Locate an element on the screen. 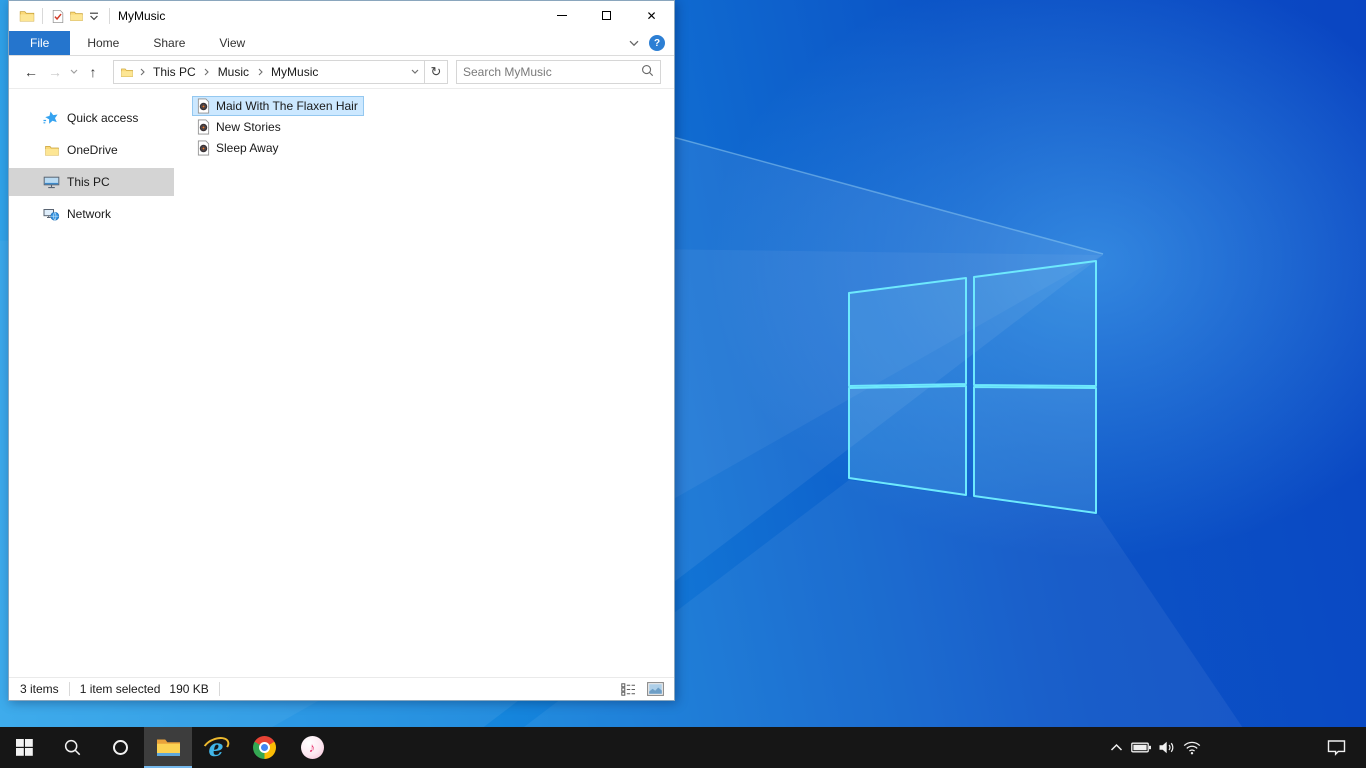 The width and height of the screenshot is (1366, 768). itunes-icon: ♪ is located at coordinates (312, 747).